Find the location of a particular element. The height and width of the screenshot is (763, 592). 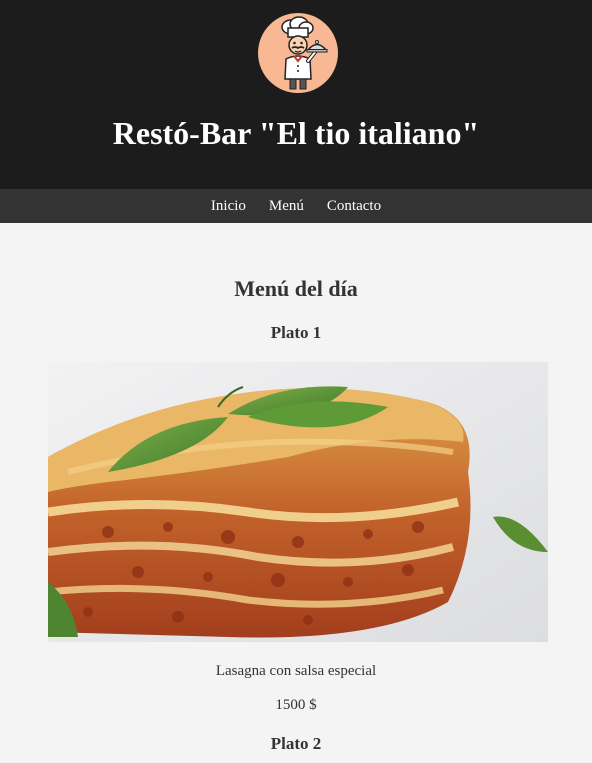

site-title: Restó-Bar "El tio italiano" is located at coordinates (296, 133).